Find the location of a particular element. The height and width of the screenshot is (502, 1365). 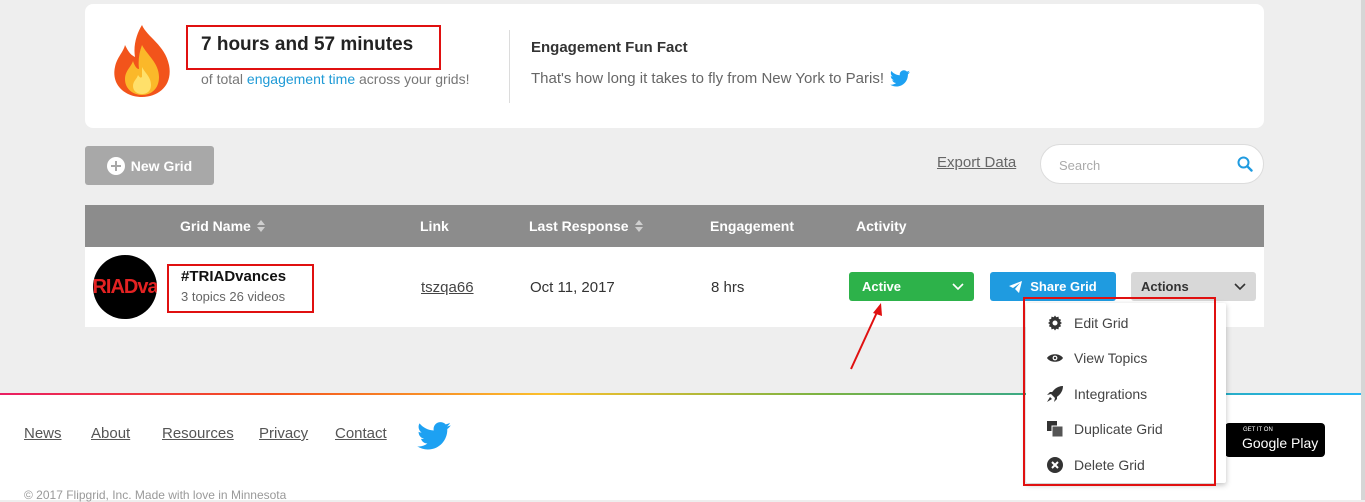

column-last-response-label: Last Response is located at coordinates (579, 226).